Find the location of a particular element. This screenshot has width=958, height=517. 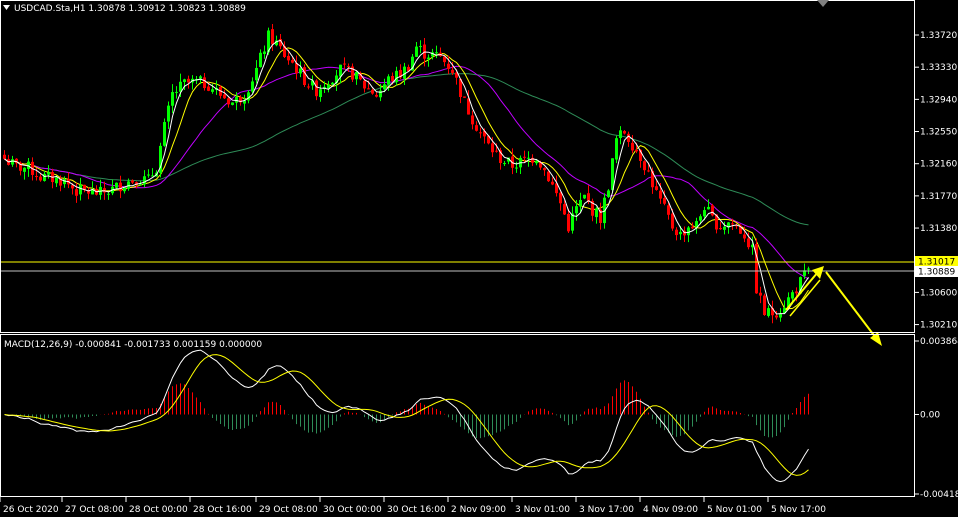

time-tick-label: 4 Nov 09:00 is located at coordinates (670, 510).